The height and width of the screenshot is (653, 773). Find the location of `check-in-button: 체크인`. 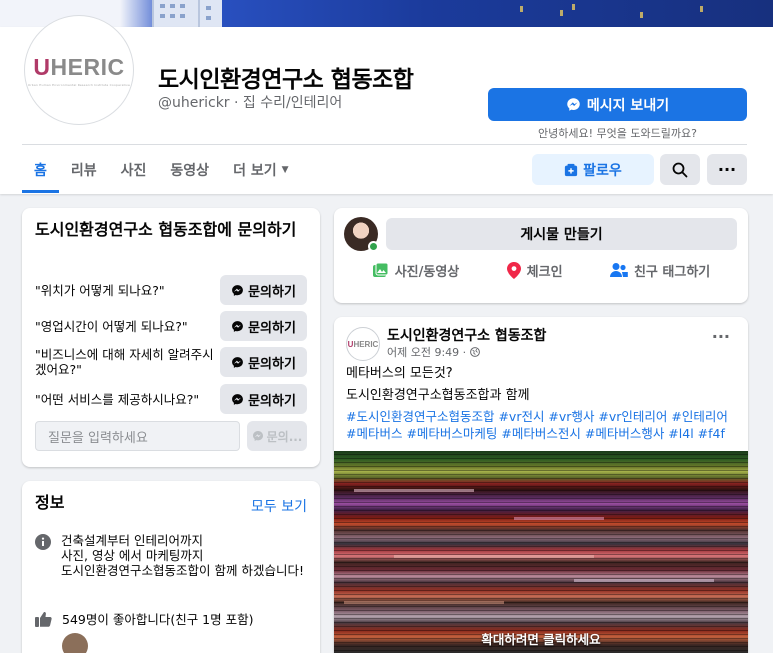

check-in-button: 체크인 is located at coordinates (534, 270).